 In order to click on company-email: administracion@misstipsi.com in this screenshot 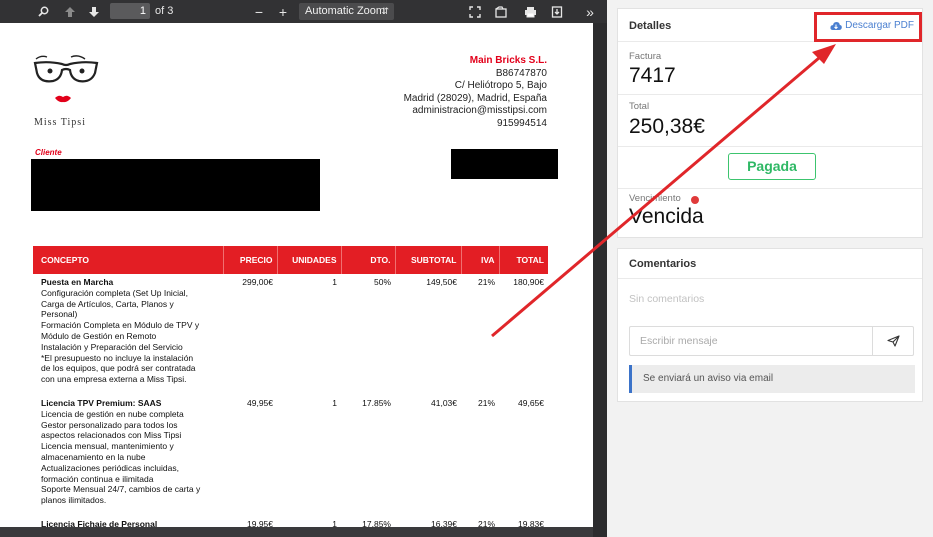, I will do `click(479, 110)`.